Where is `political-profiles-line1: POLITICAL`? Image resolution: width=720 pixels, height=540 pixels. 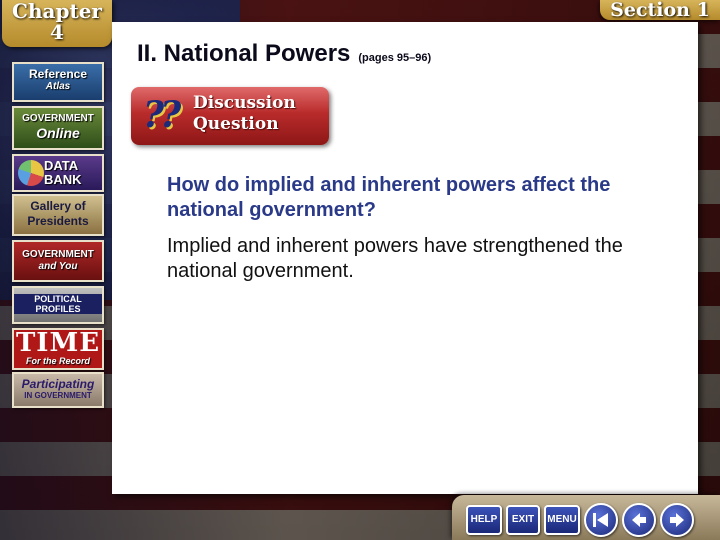 political-profiles-line1: POLITICAL is located at coordinates (58, 299).